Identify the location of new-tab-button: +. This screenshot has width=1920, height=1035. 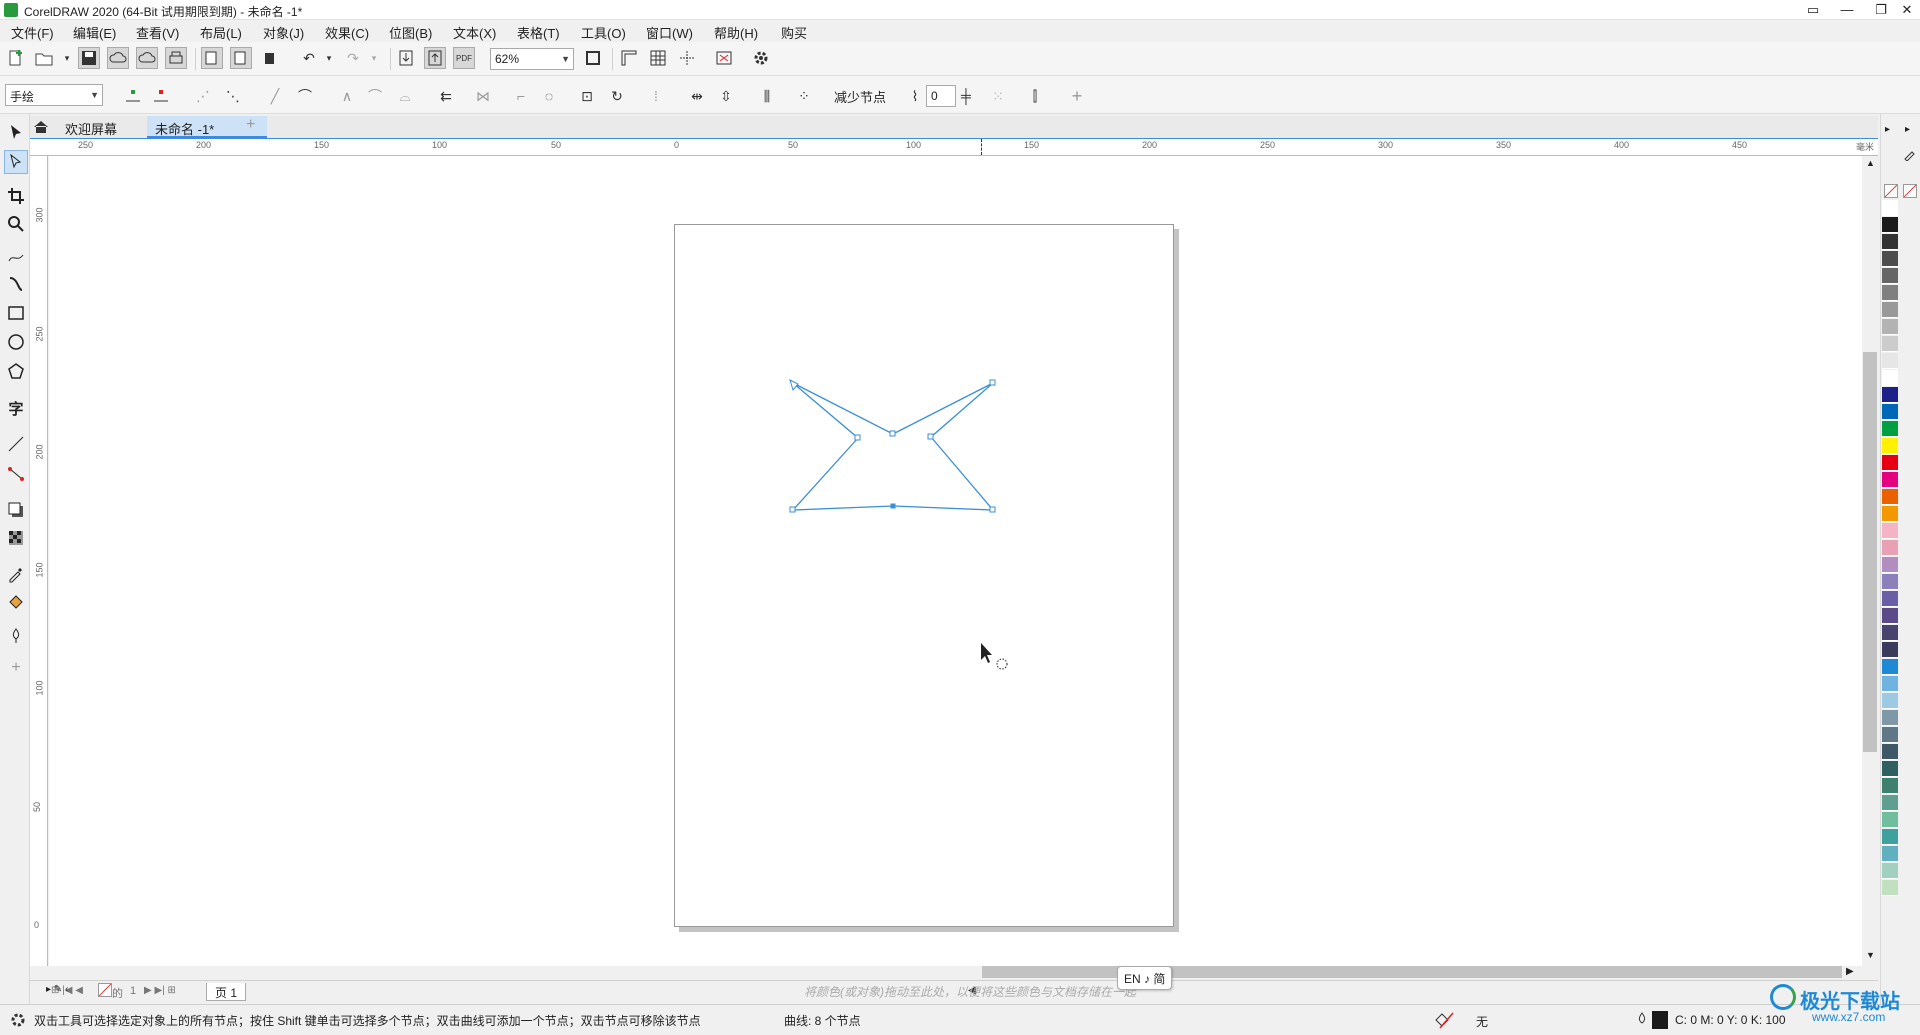
(250, 127).